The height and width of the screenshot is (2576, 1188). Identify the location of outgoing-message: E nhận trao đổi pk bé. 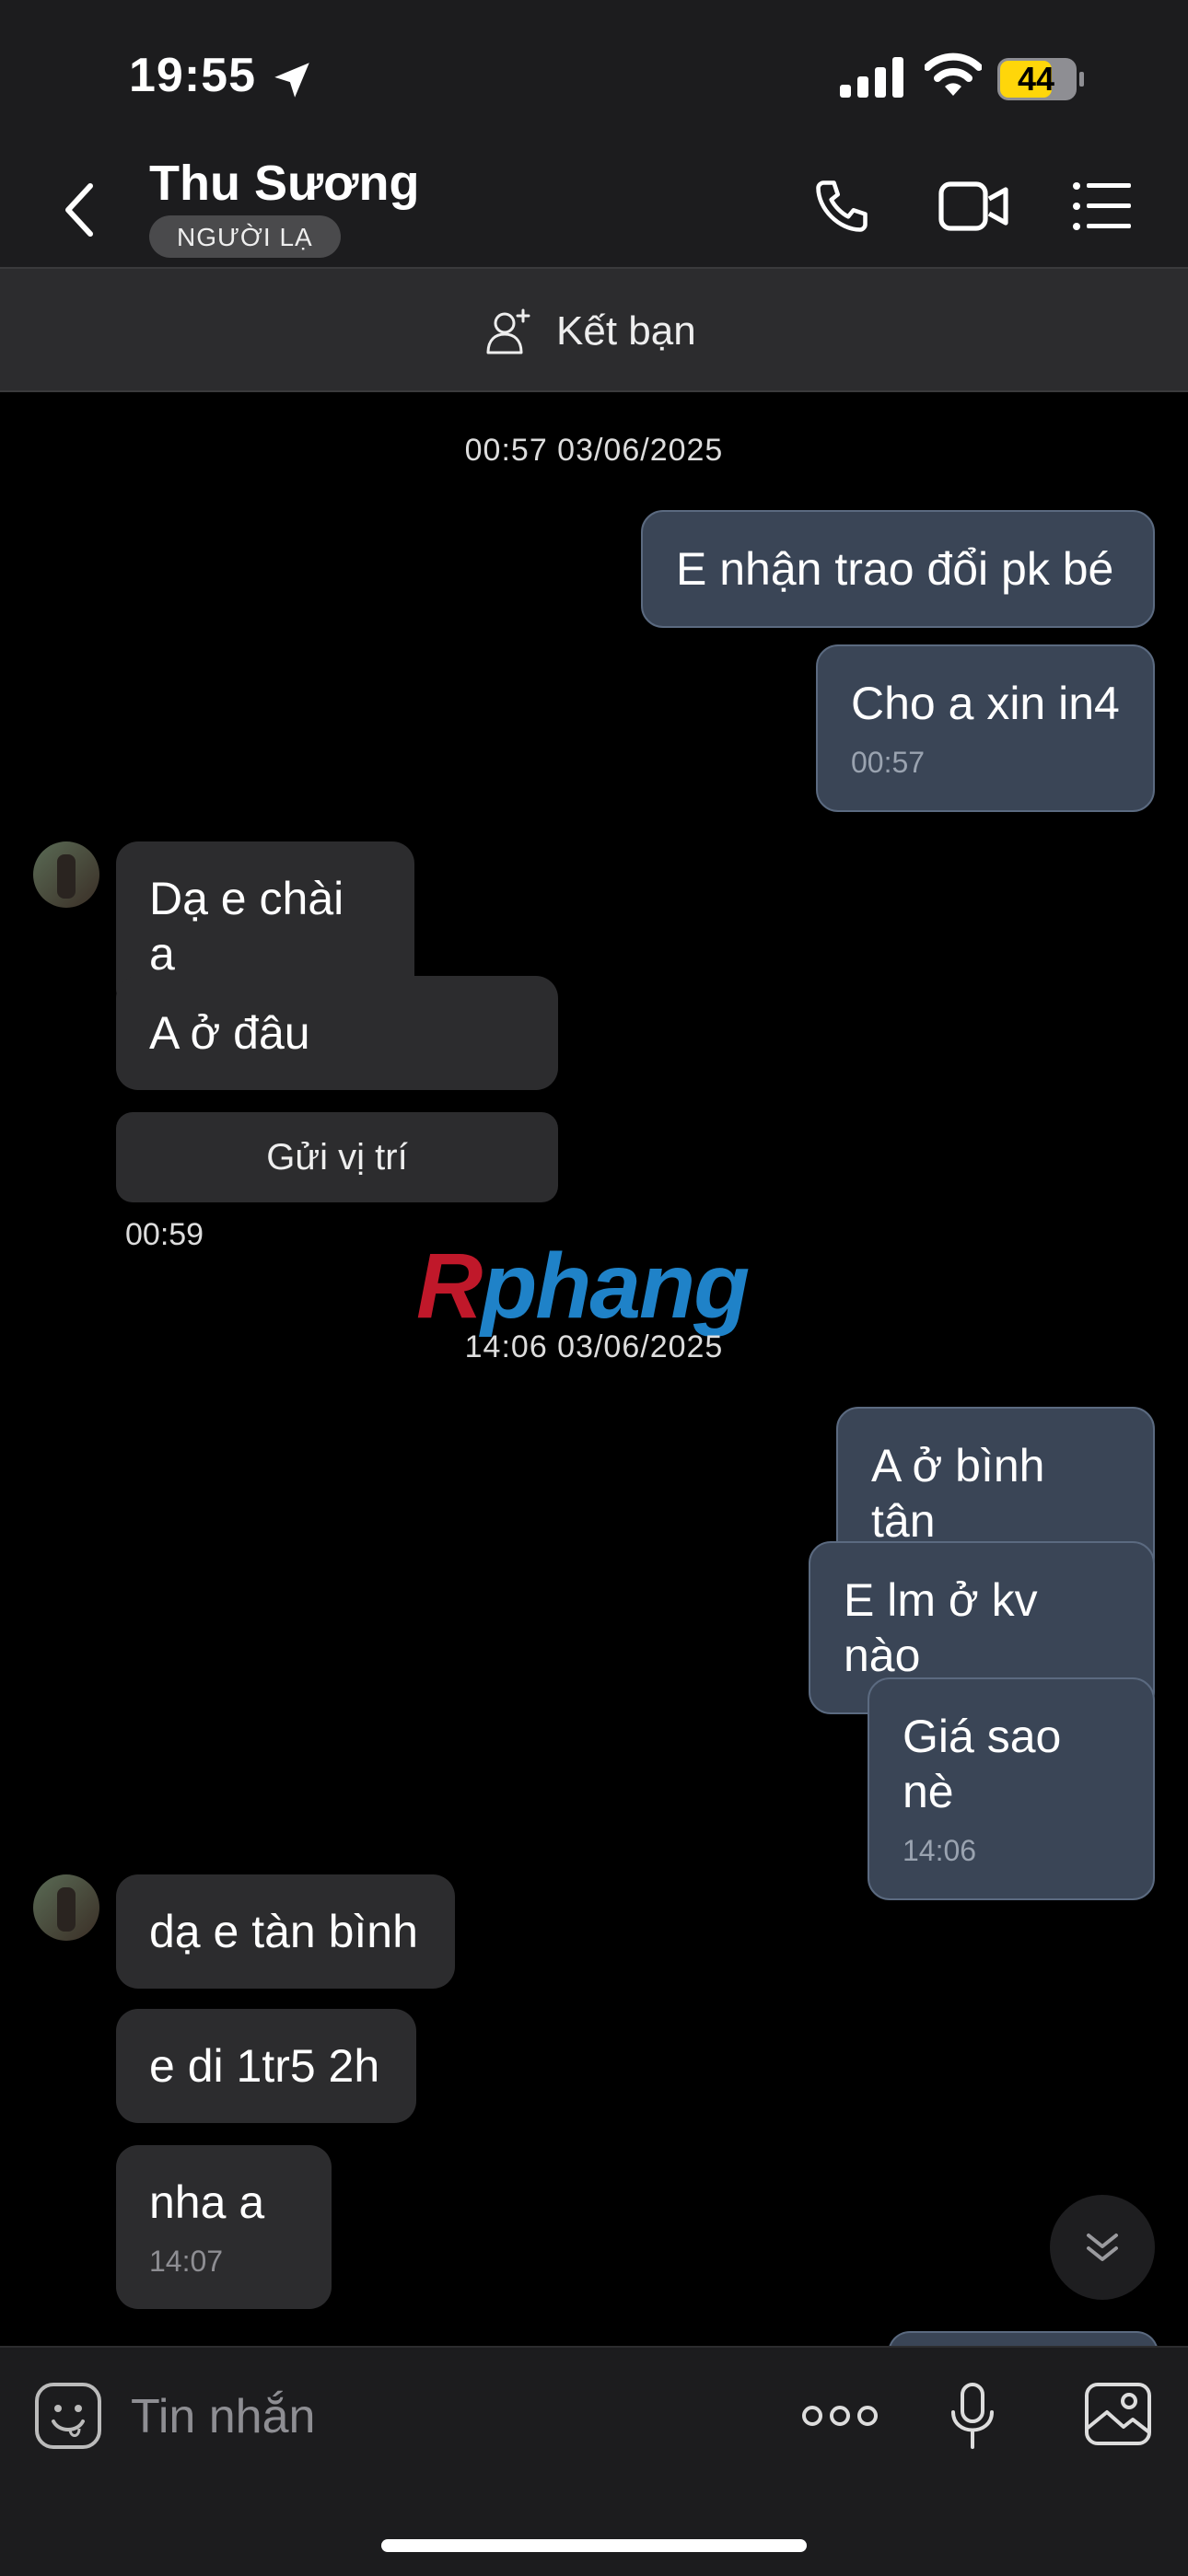
(898, 569).